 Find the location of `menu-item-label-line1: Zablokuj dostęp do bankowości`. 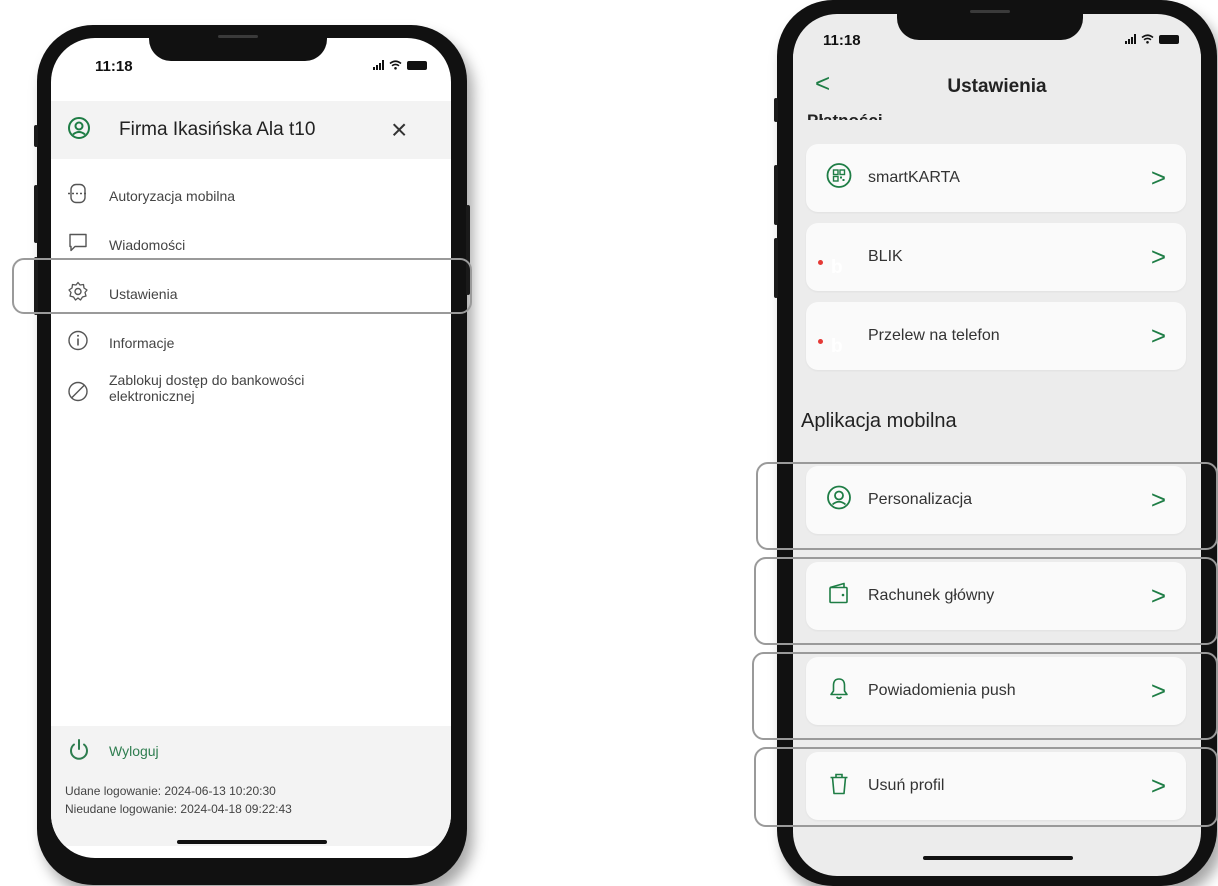

menu-item-label-line1: Zablokuj dostęp do bankowości is located at coordinates (207, 380).